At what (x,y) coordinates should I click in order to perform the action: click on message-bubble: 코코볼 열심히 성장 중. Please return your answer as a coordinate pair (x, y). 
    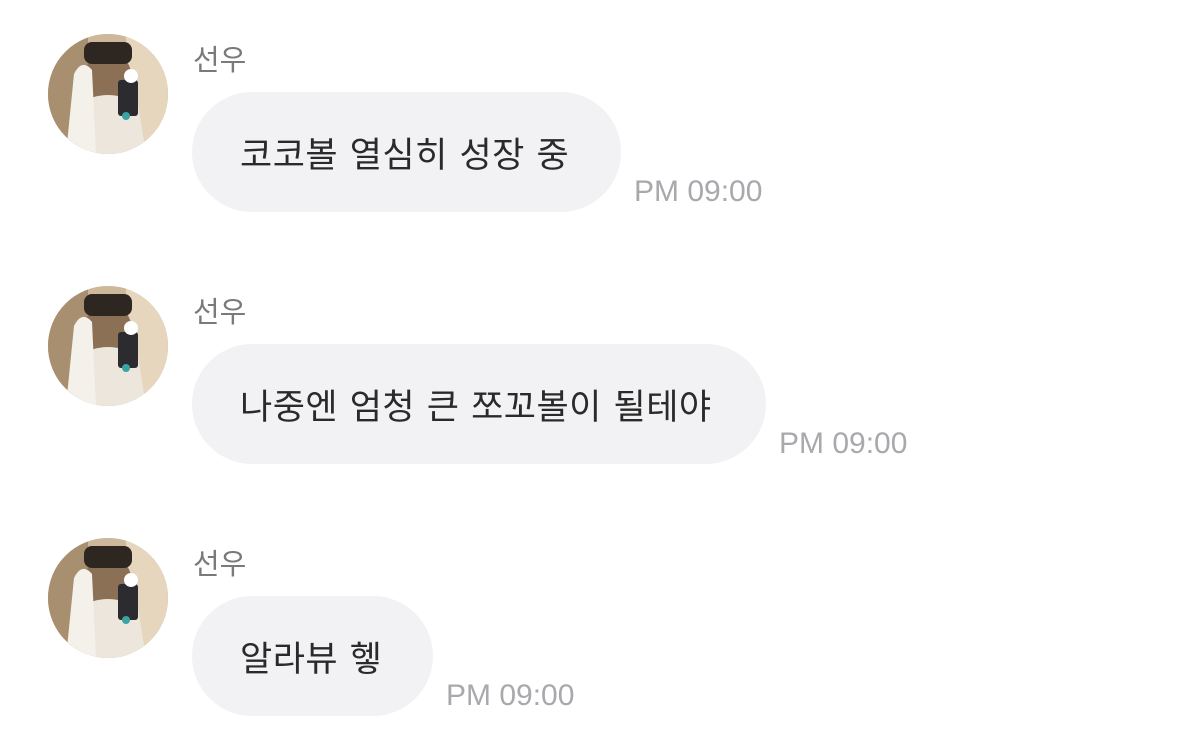
    Looking at the image, I should click on (406, 152).